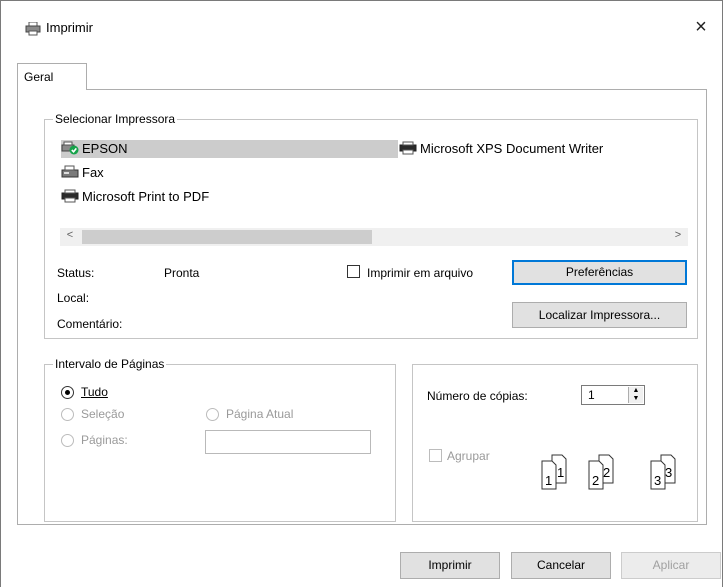 This screenshot has height=588, width=724. I want to click on tab-label: Geral, so click(39, 77).